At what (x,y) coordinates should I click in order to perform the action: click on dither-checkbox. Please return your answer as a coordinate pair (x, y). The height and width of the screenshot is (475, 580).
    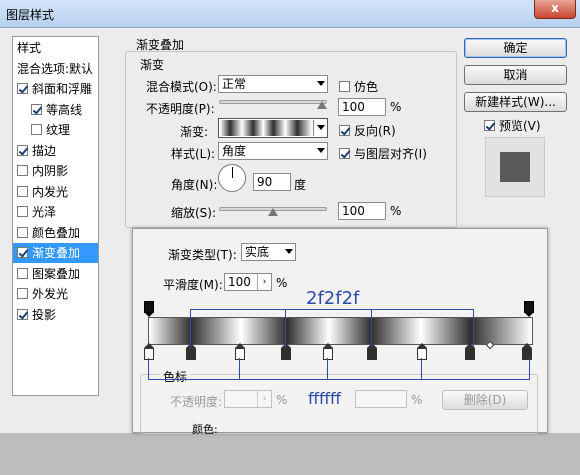
    Looking at the image, I should click on (344, 86).